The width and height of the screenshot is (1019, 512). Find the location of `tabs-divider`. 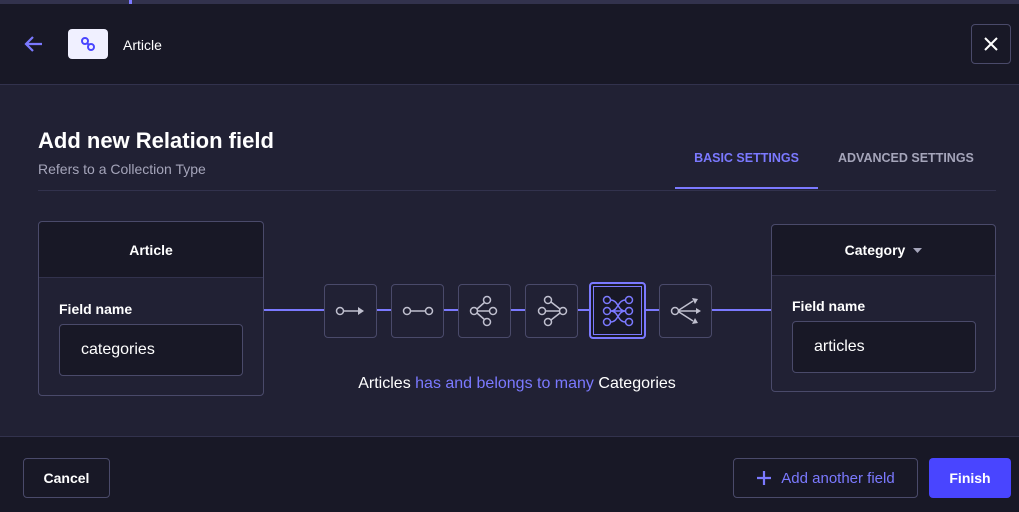

tabs-divider is located at coordinates (517, 190).